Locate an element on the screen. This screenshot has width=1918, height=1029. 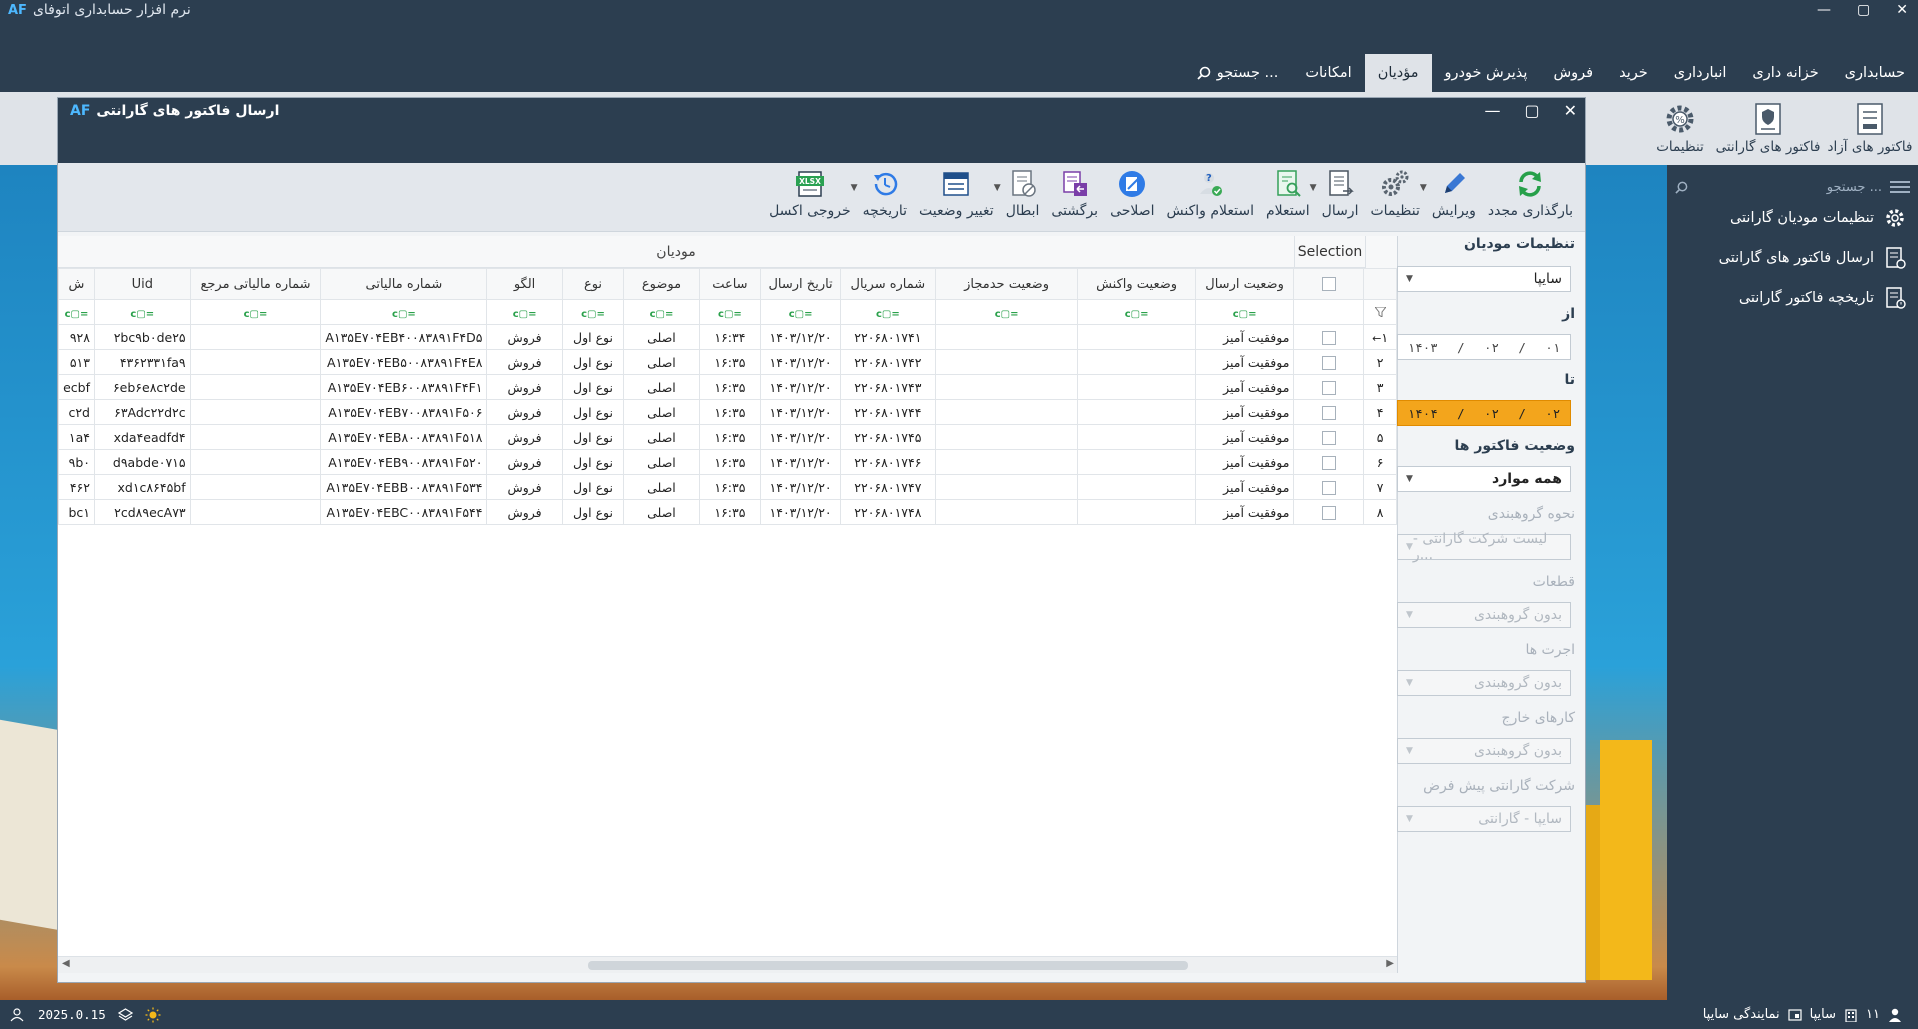
col-serial: شماره سریال is located at coordinates (888, 284).